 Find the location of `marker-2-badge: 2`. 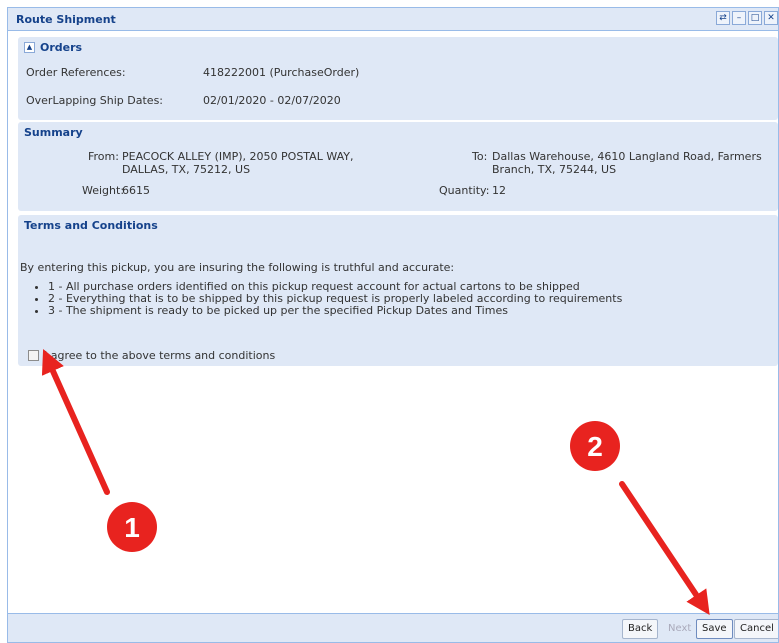

marker-2-badge: 2 is located at coordinates (595, 446).